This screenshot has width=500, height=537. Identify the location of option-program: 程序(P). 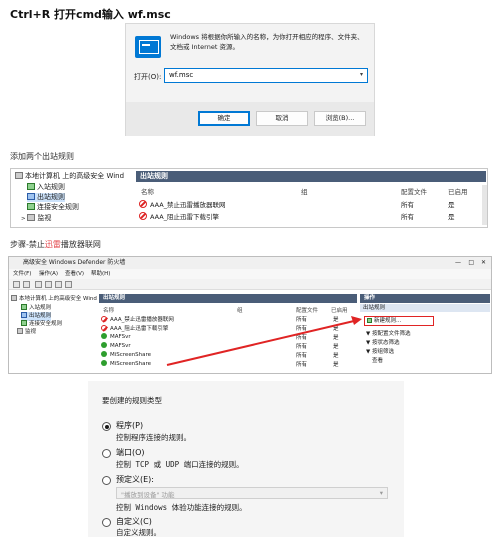
(129, 425).